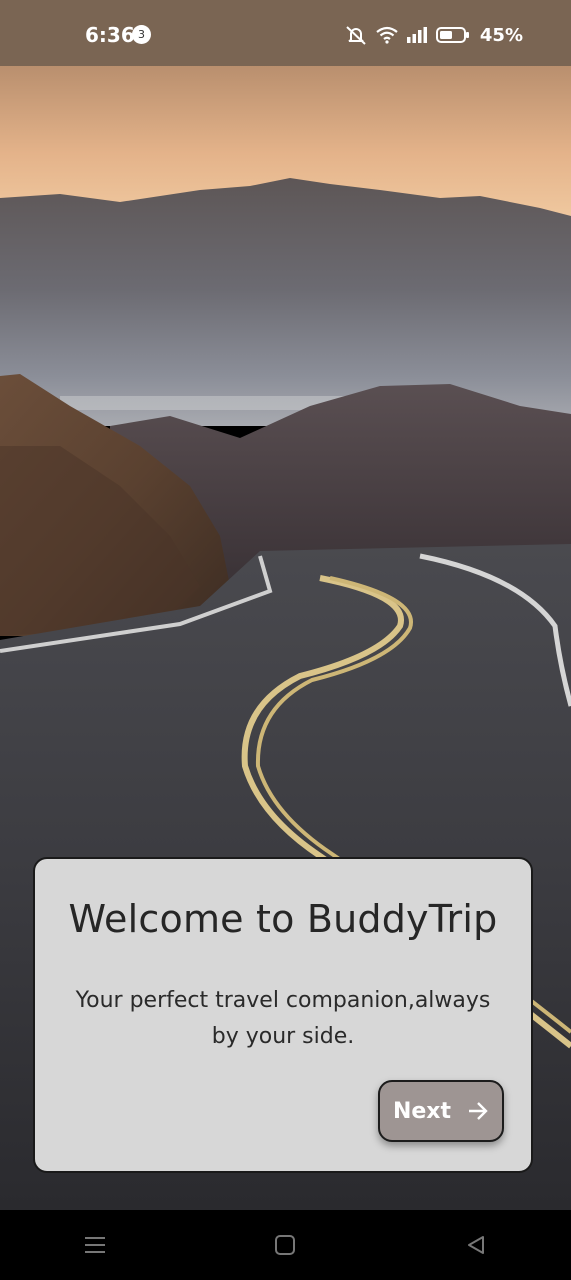 This screenshot has width=571, height=1280. I want to click on menu-icon, so click(95, 1245).